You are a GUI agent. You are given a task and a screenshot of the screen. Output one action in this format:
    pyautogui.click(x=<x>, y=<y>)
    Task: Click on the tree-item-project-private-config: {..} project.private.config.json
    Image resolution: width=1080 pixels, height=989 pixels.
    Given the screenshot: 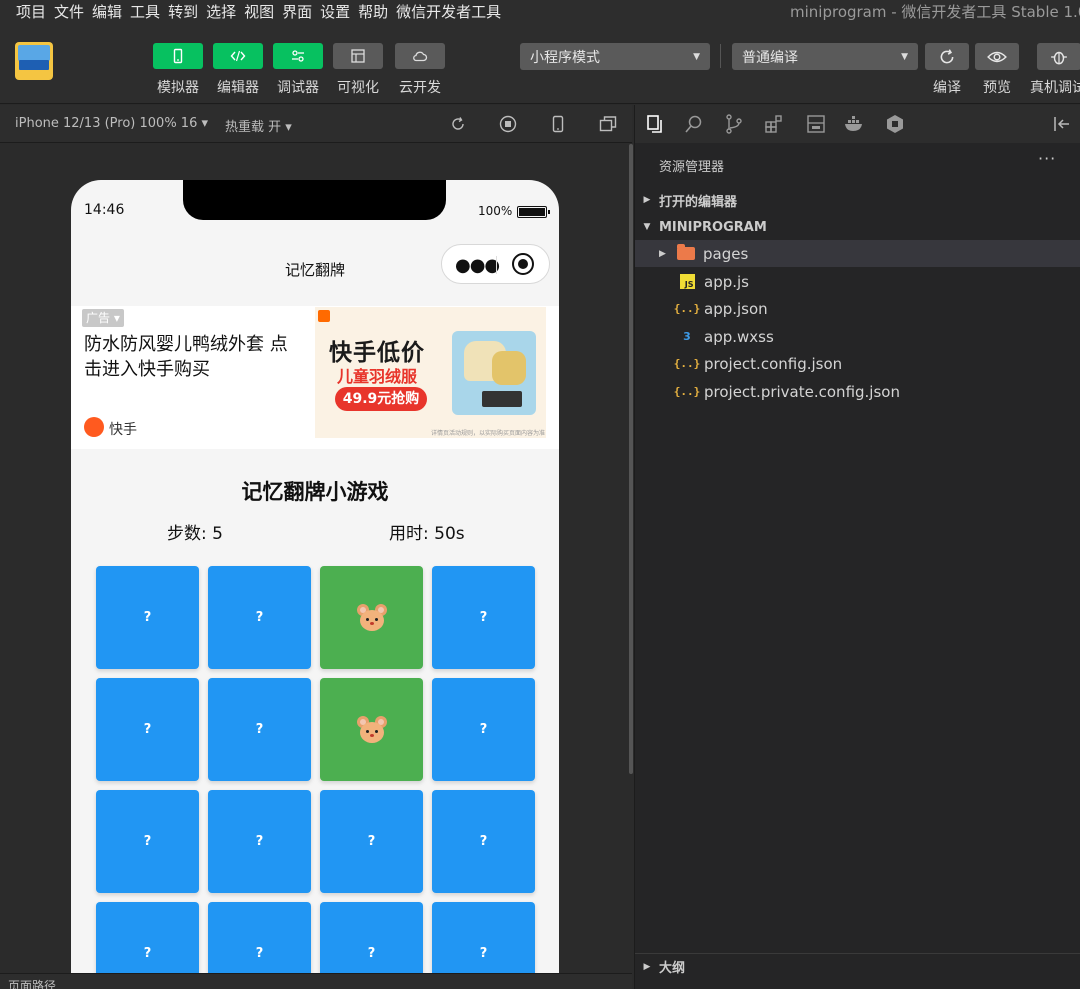 What is the action you would take?
    pyautogui.click(x=857, y=391)
    